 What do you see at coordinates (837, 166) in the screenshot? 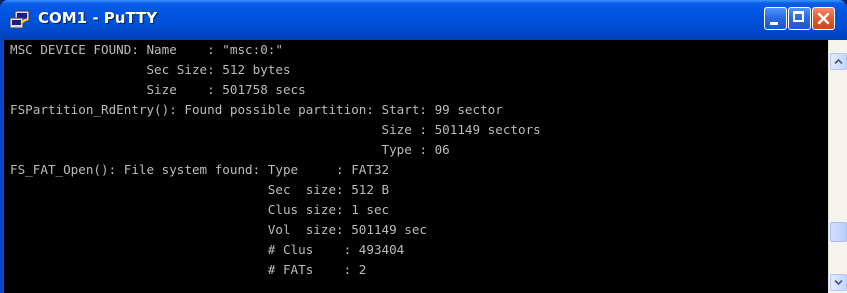
I see `vertical-scrollbar` at bounding box center [837, 166].